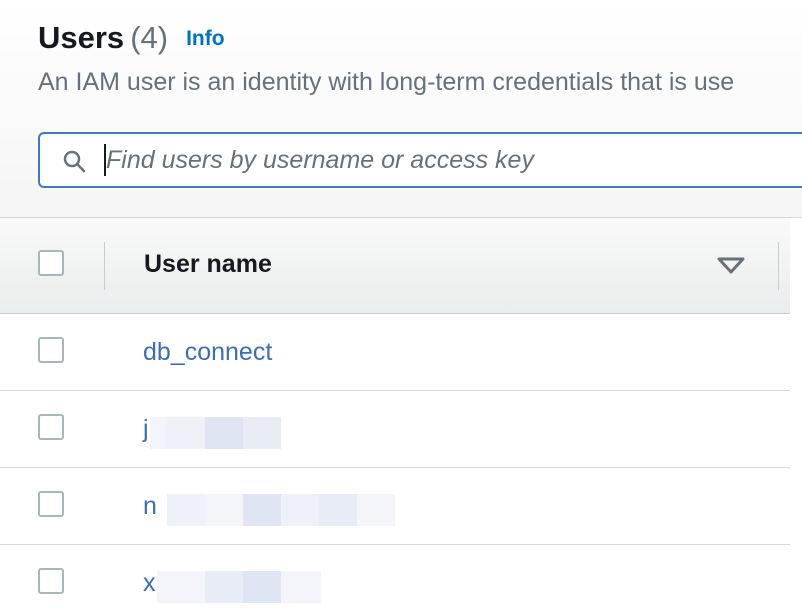 This screenshot has height=608, width=802. Describe the element at coordinates (150, 506) in the screenshot. I see `user-name-link: n` at that location.